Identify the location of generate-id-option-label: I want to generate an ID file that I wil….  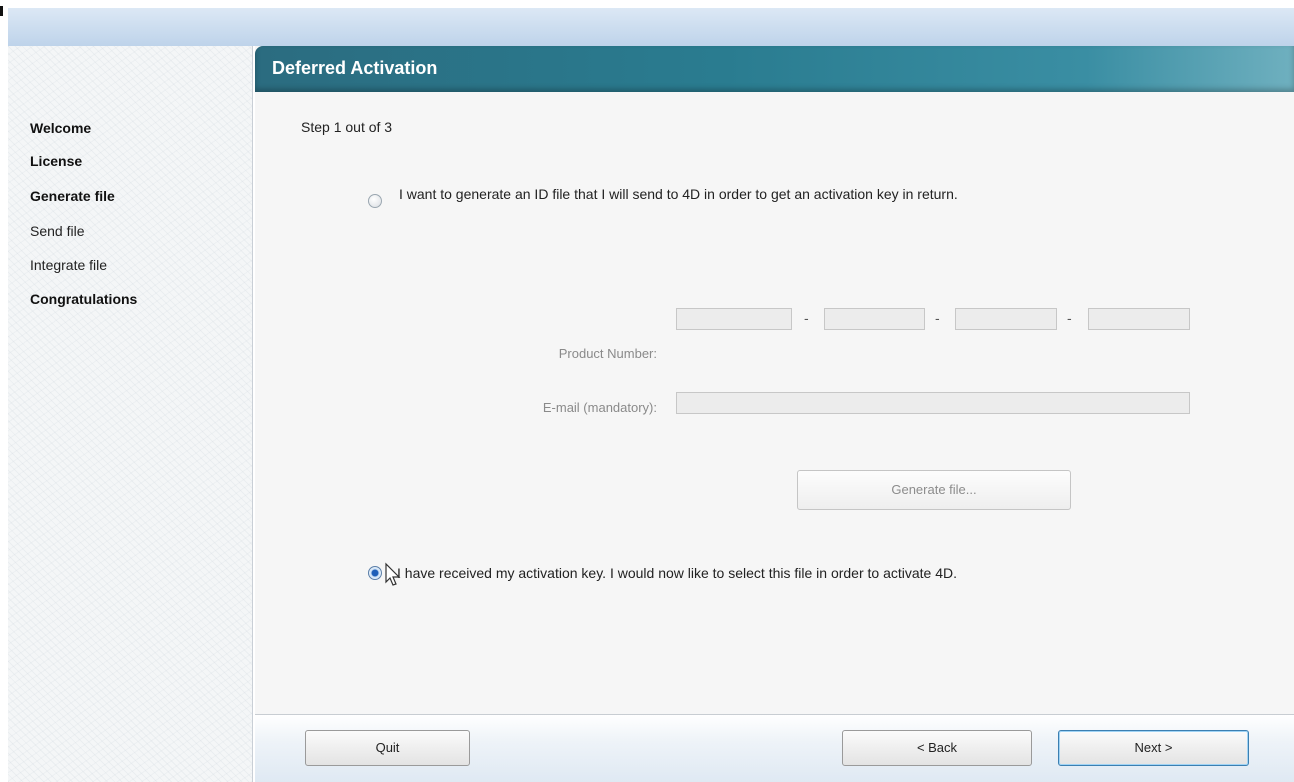
(678, 194).